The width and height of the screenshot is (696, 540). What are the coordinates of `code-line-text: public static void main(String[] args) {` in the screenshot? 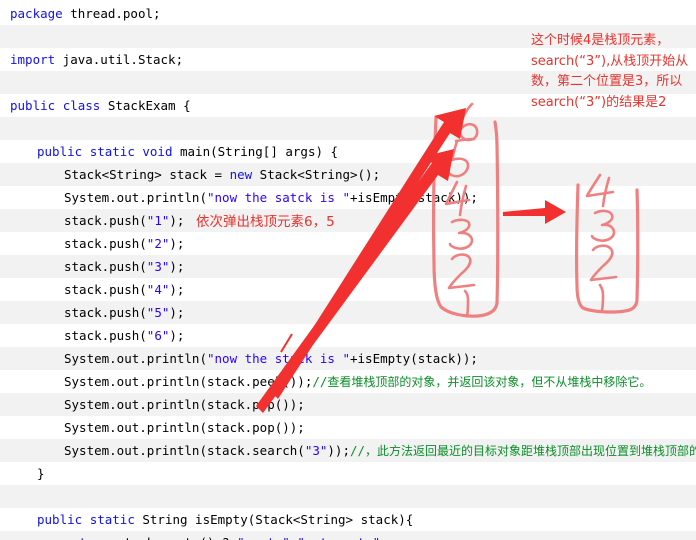 It's located at (187, 151).